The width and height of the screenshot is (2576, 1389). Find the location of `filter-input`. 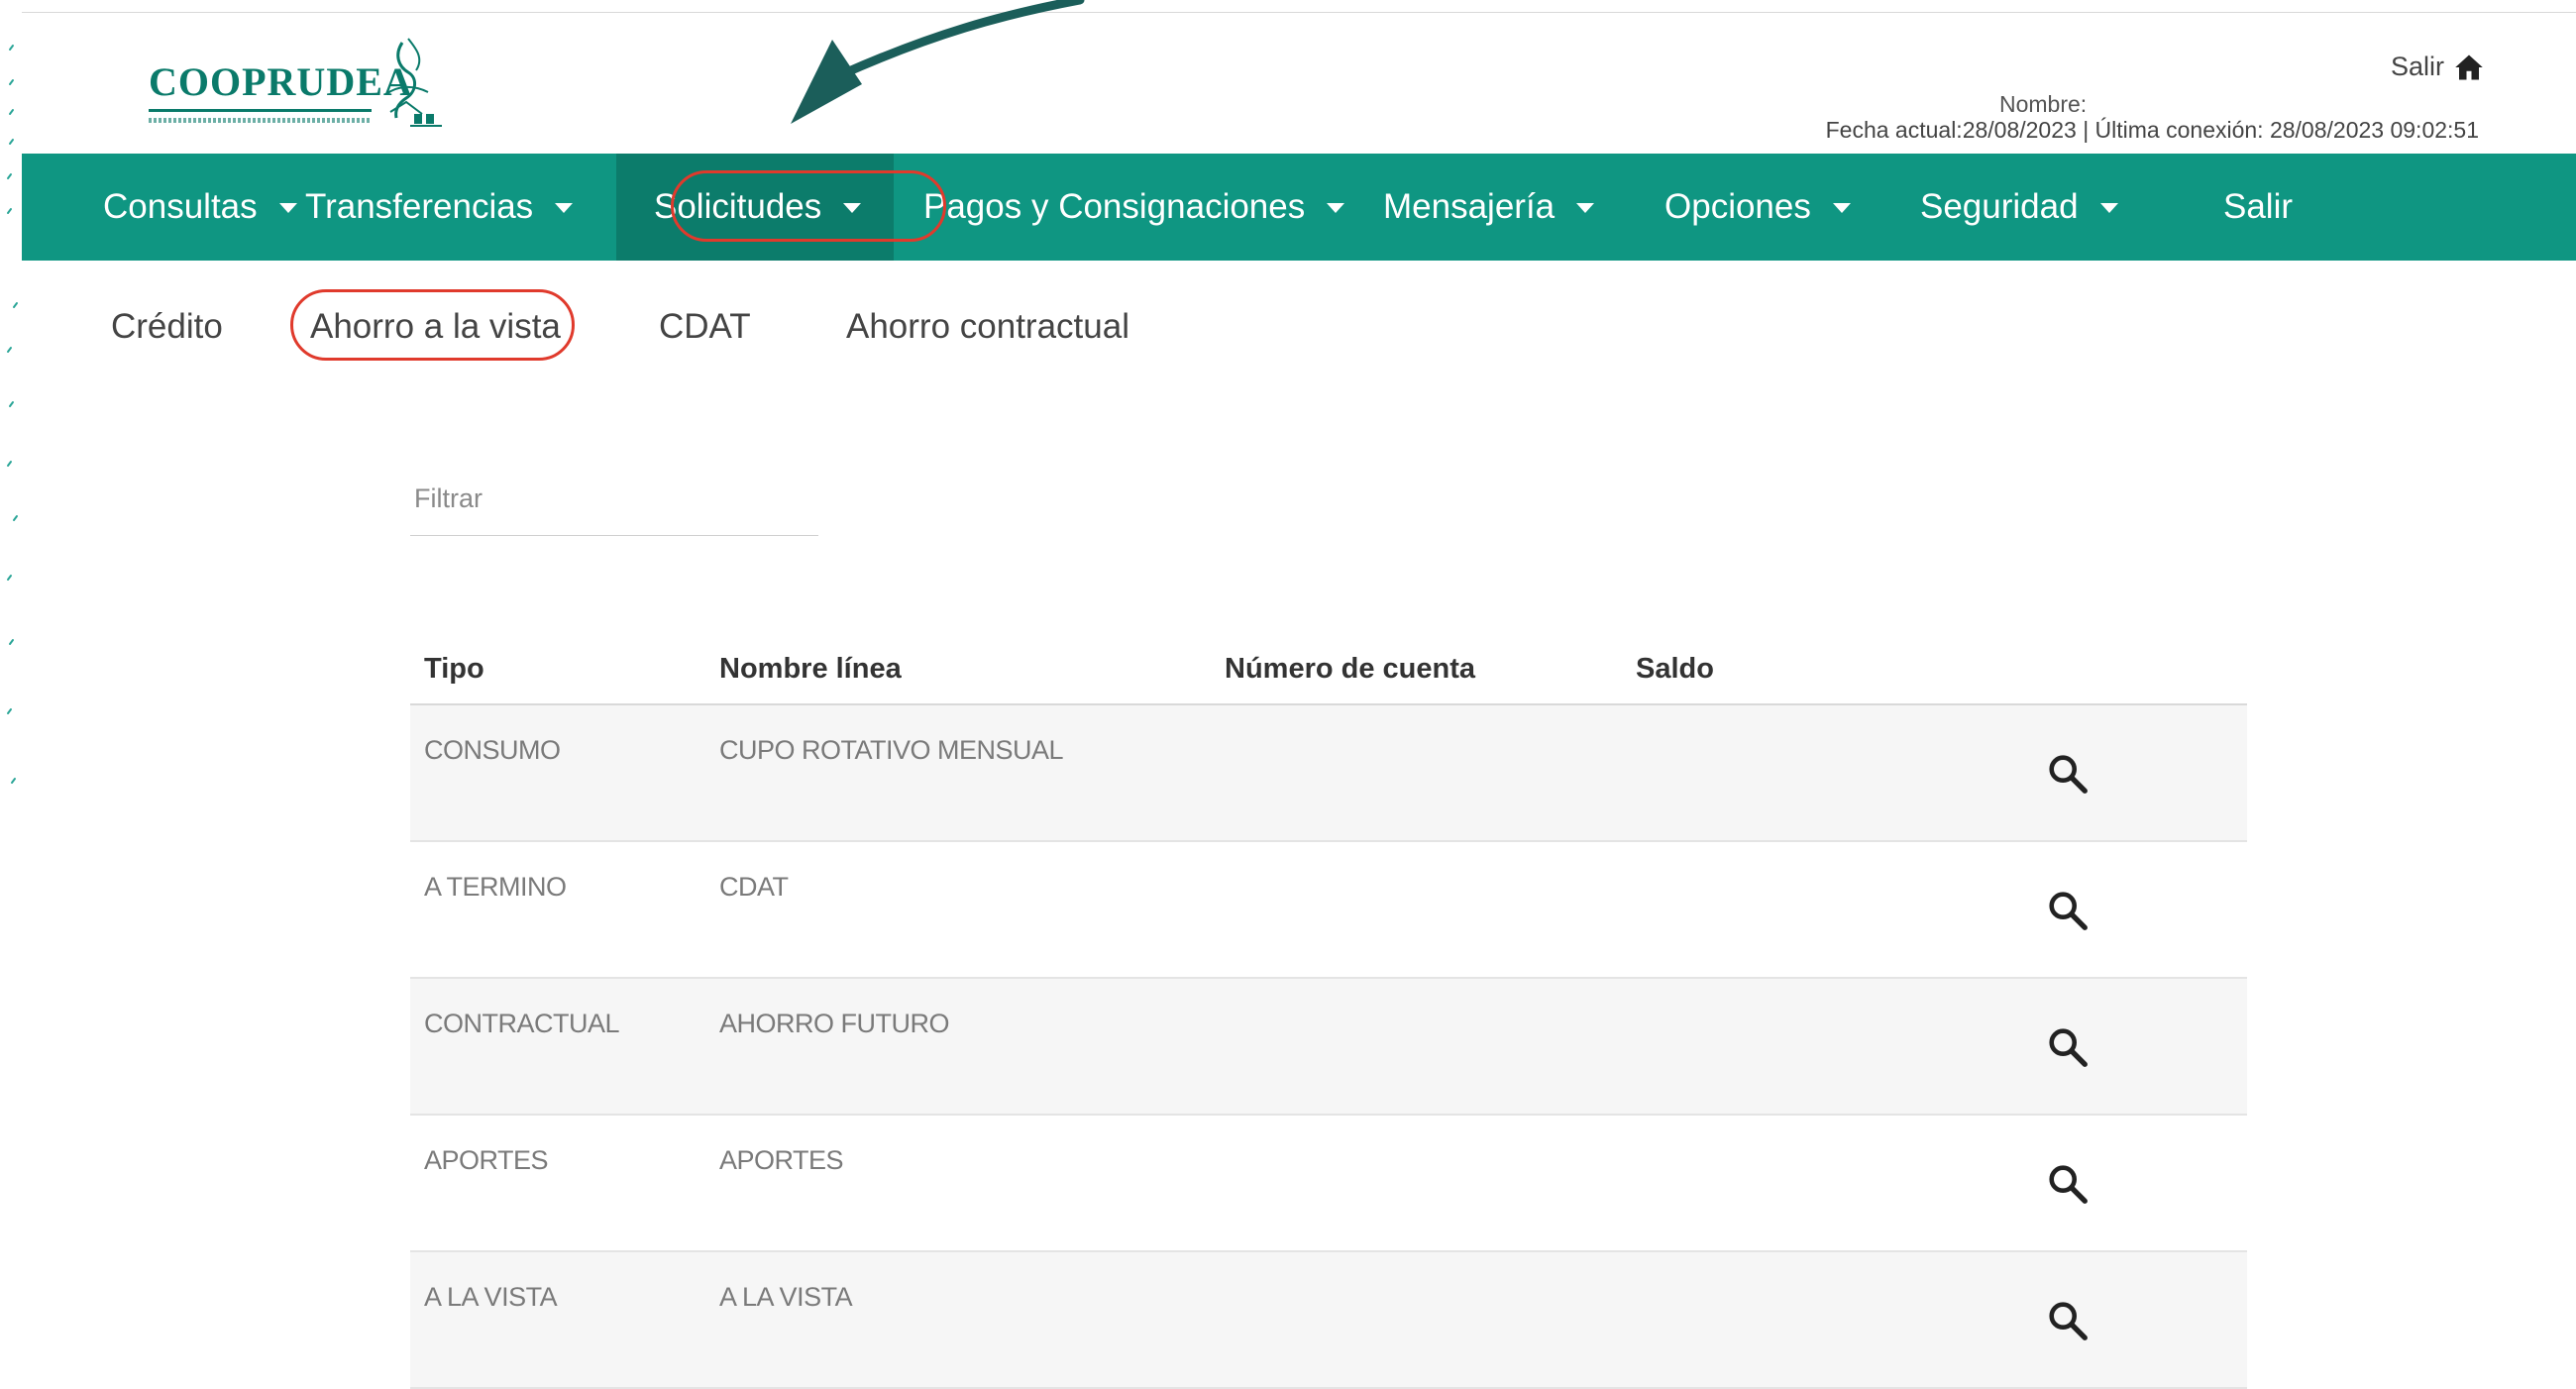

filter-input is located at coordinates (618, 498).